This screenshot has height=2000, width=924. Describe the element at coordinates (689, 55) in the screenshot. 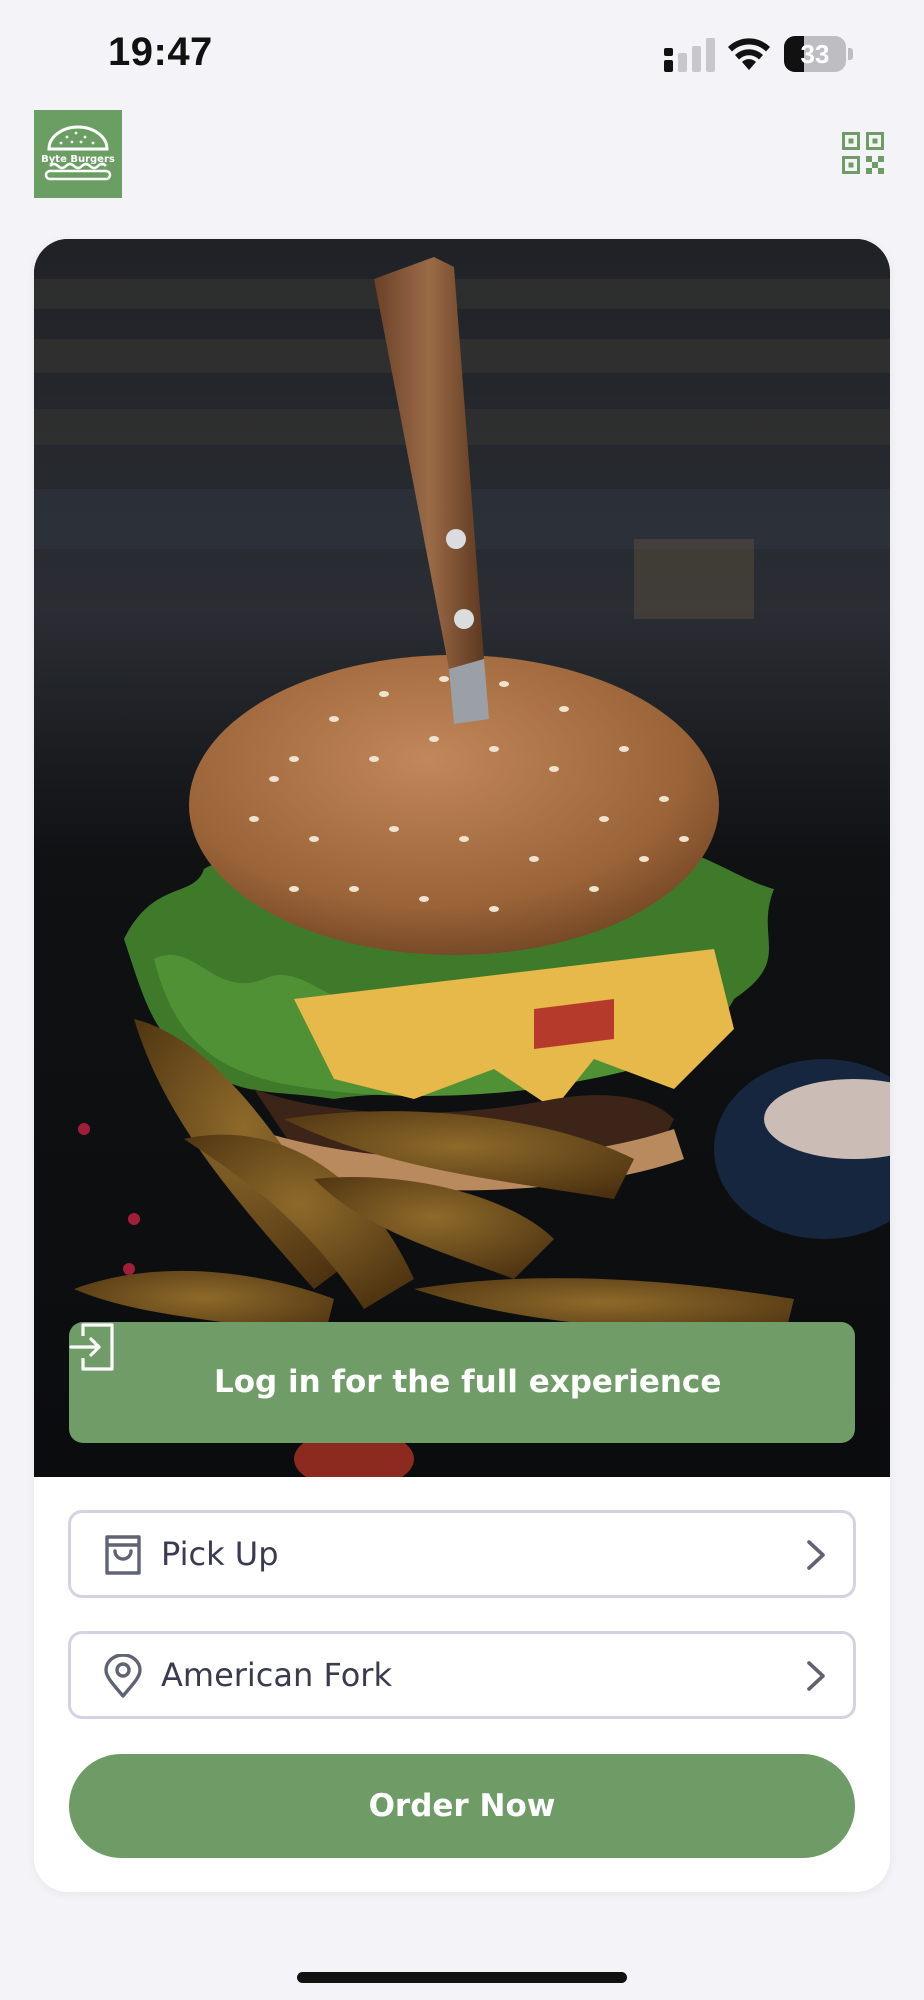

I see `cellular-signal-icon` at that location.